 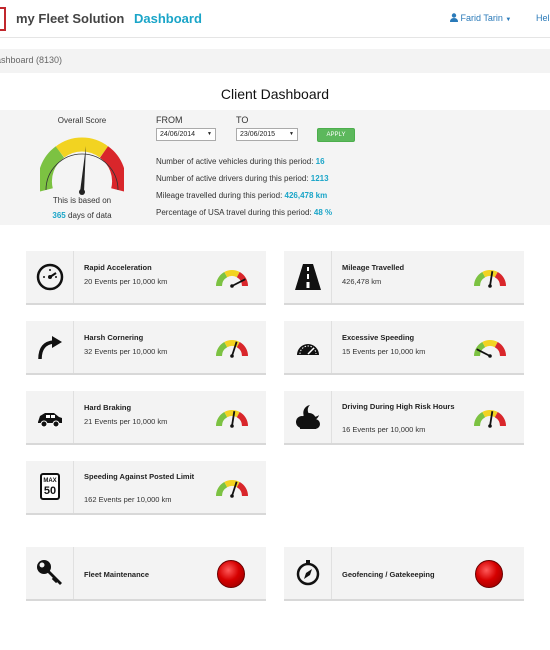 What do you see at coordinates (384, 351) in the screenshot?
I see `tile-subtitle: 15 Events per 10,000 km` at bounding box center [384, 351].